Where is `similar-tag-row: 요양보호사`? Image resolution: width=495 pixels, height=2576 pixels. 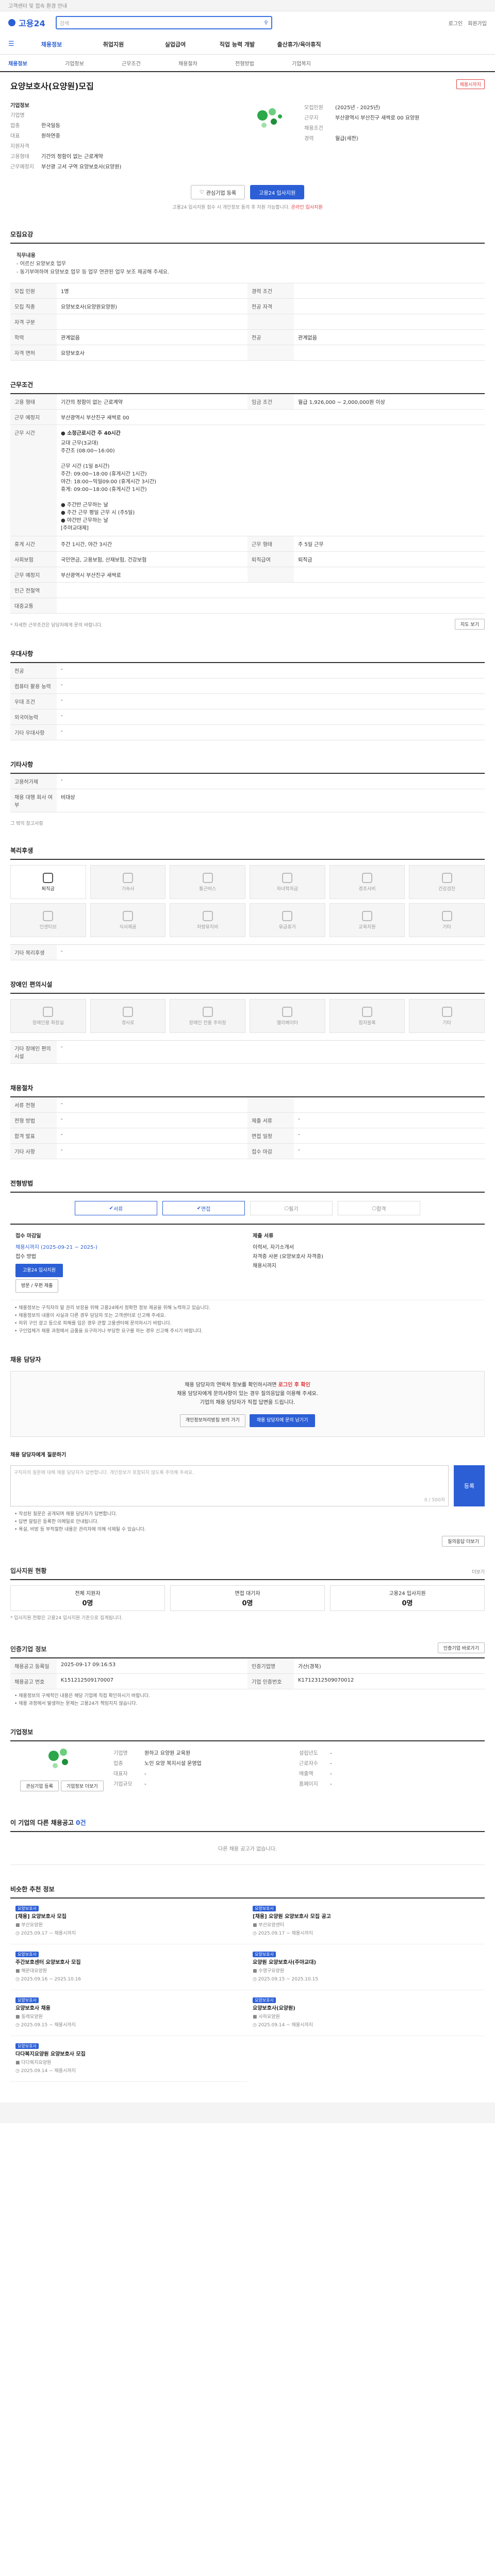
similar-tag-row: 요양보호사 is located at coordinates (128, 1955).